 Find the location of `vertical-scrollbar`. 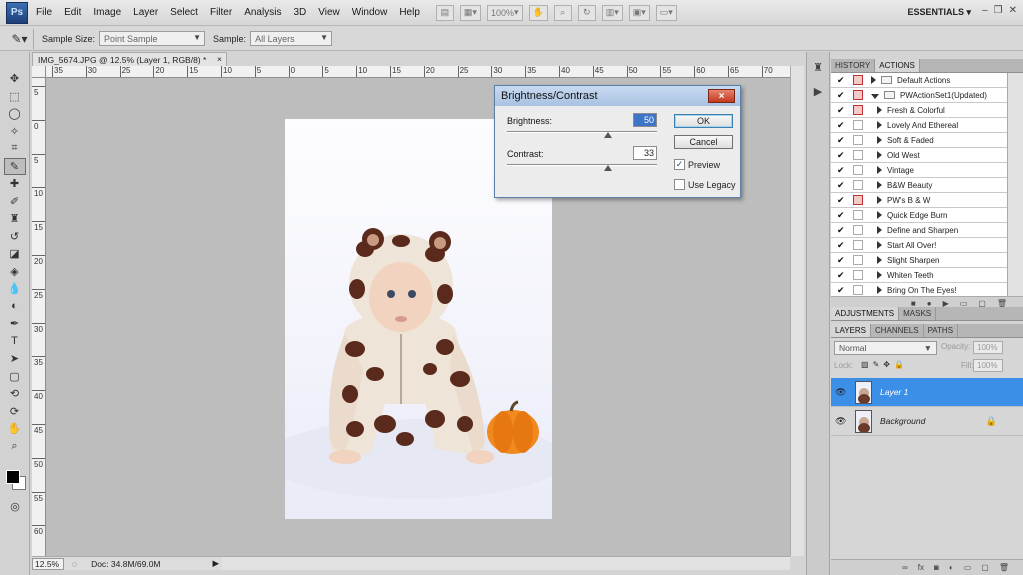

vertical-scrollbar is located at coordinates (797, 311).